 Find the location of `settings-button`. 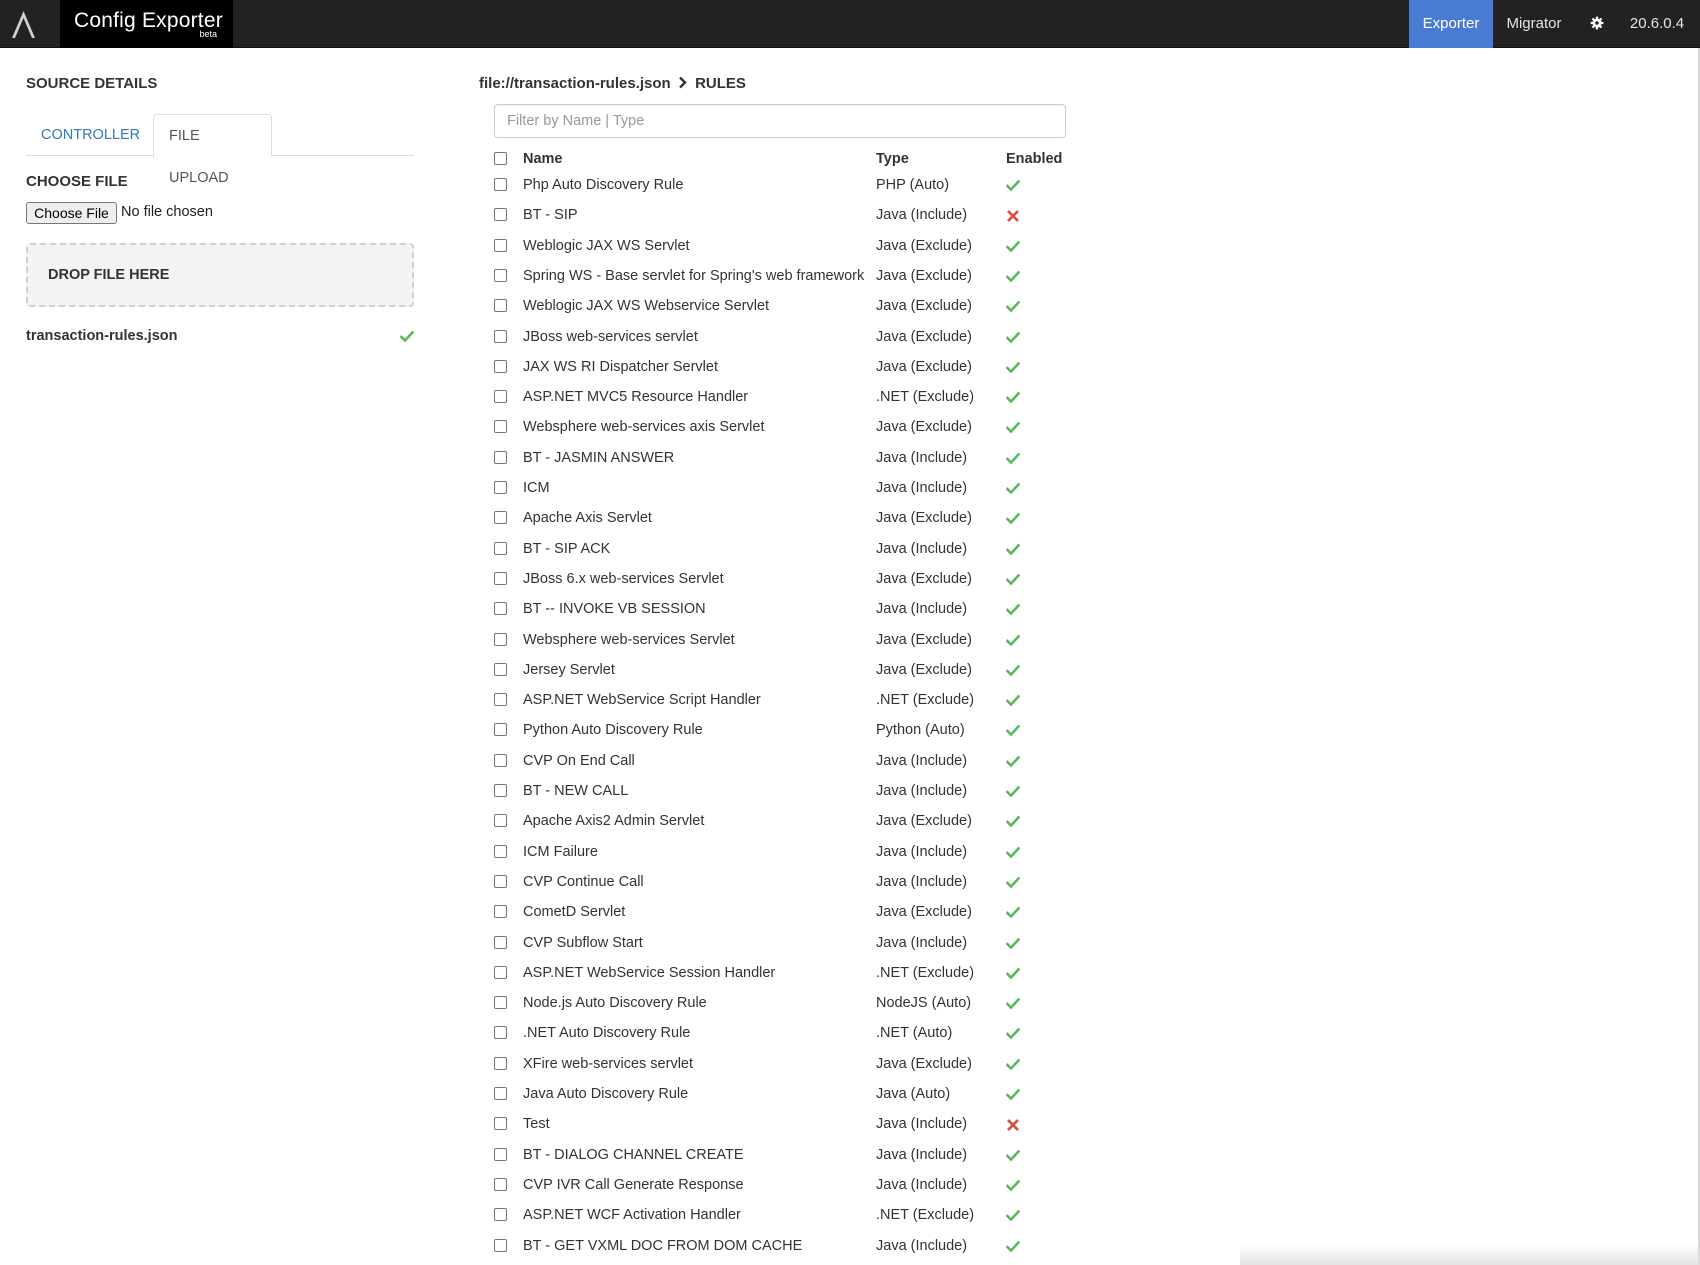

settings-button is located at coordinates (1597, 24).